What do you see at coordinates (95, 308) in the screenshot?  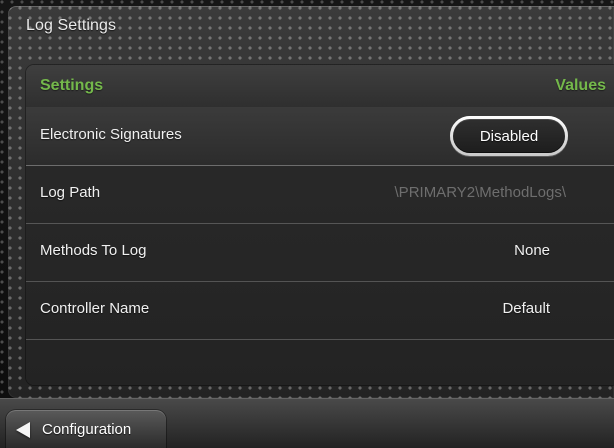 I see `setting-label-controller-name: Controller Name` at bounding box center [95, 308].